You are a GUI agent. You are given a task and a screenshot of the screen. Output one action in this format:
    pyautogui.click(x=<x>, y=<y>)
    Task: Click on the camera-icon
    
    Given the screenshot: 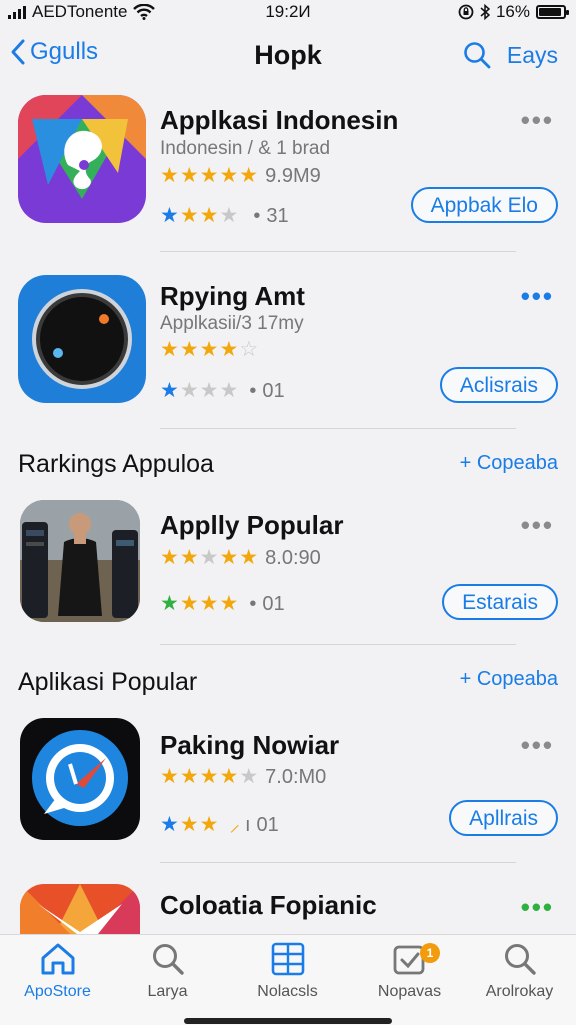 What is the action you would take?
    pyautogui.click(x=82, y=339)
    